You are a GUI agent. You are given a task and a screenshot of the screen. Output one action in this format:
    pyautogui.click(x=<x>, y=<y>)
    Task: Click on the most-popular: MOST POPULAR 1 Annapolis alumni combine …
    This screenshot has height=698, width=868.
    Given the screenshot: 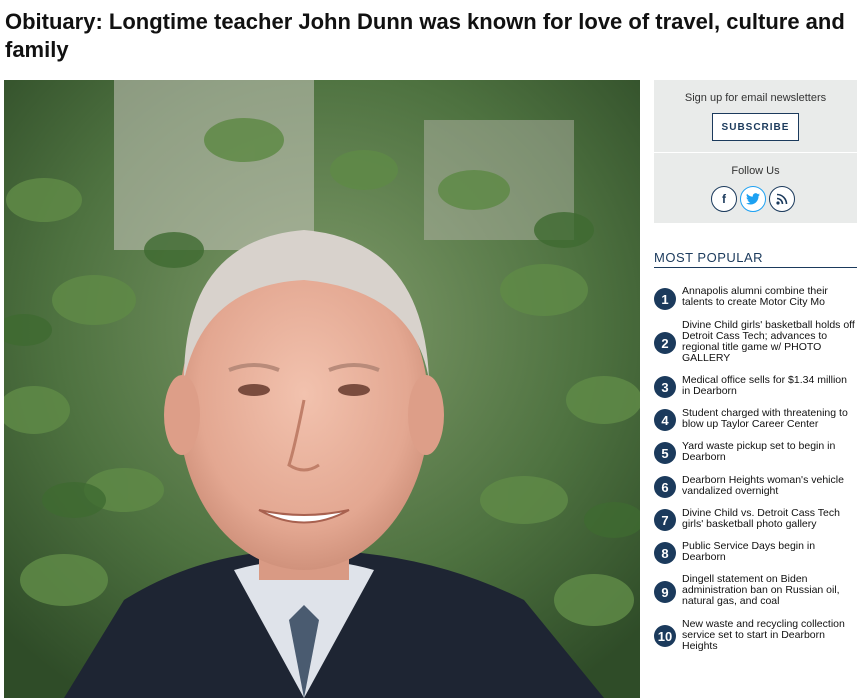 What is the action you would take?
    pyautogui.click(x=755, y=451)
    